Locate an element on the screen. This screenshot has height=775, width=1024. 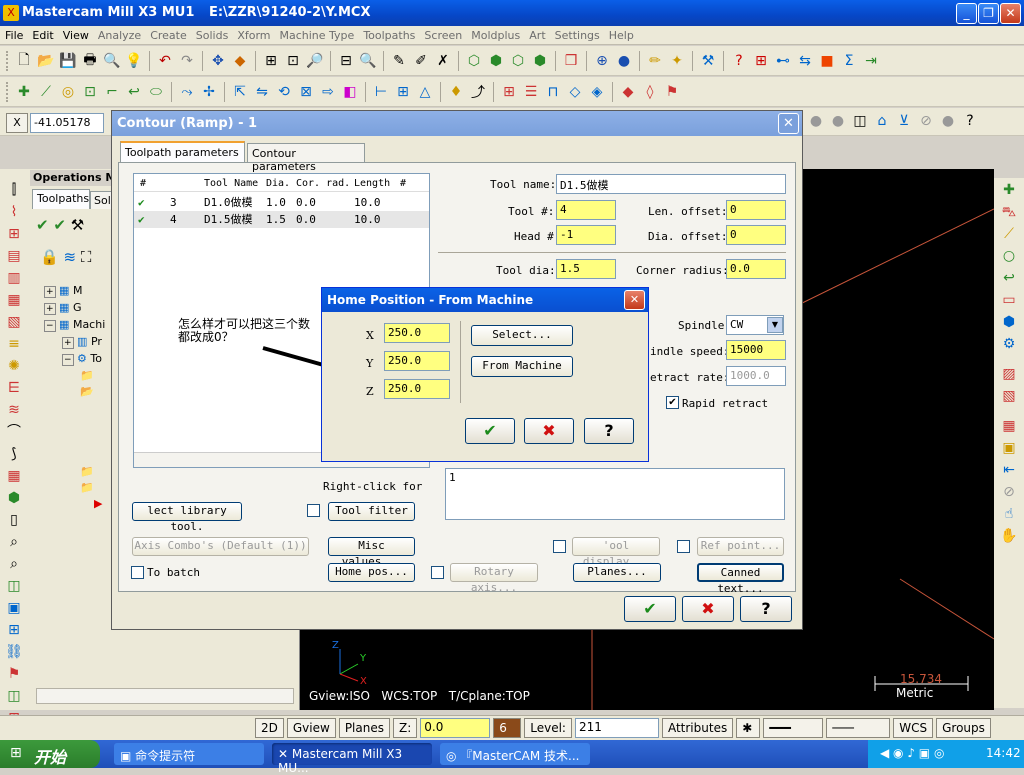
tray-icons: ◀ ◉ ♪ ▣ ◎ is located at coordinates (912, 753).